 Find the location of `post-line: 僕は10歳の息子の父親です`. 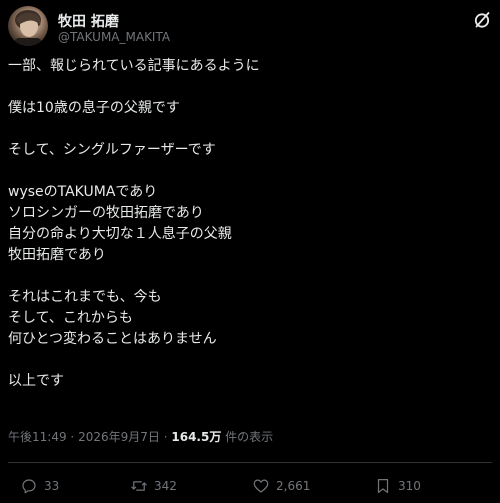

post-line: 僕は10歳の息子の父親です is located at coordinates (94, 108).